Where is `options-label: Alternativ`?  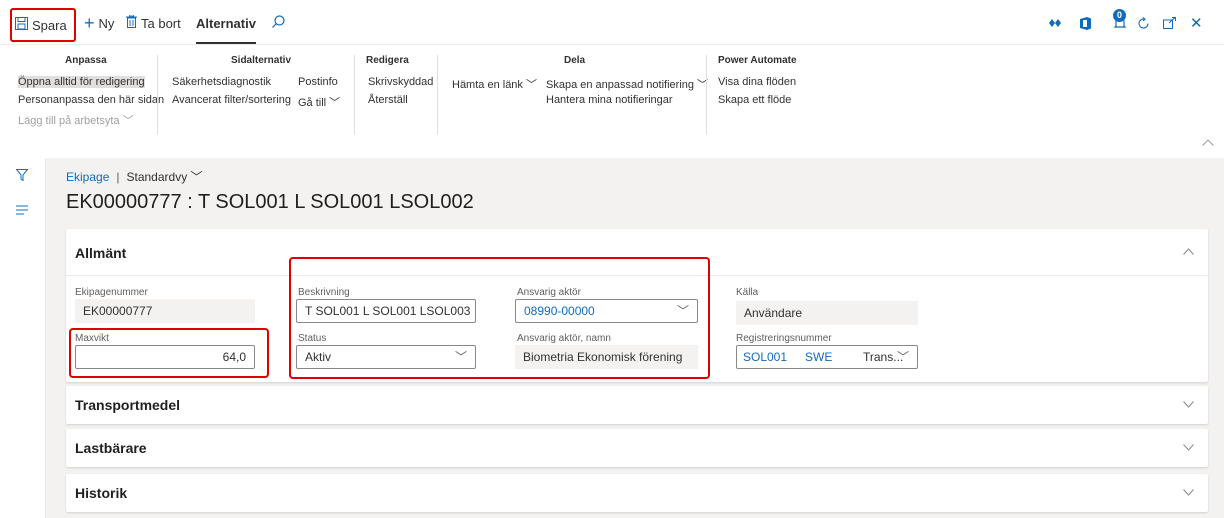 options-label: Alternativ is located at coordinates (226, 23).